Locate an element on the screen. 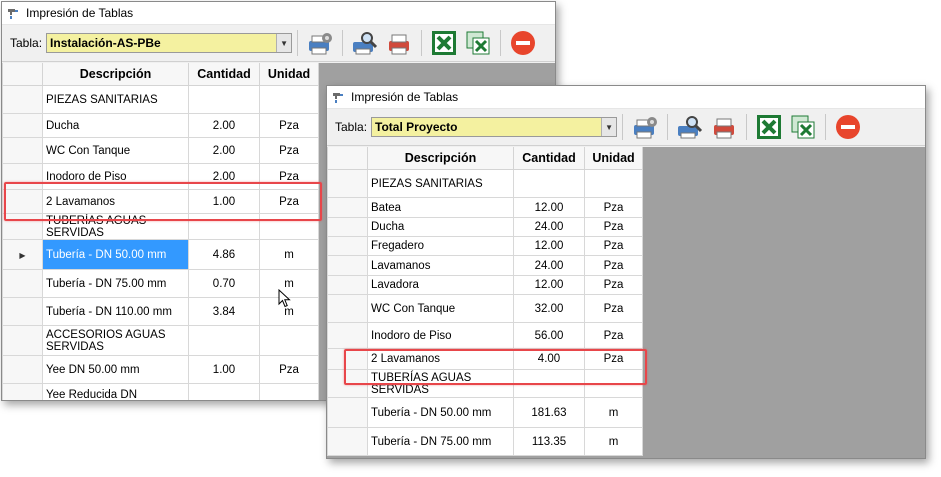 The image size is (941, 477). table-row: Tubería - DN 75.00 mm 0.70 m is located at coordinates (160, 283).